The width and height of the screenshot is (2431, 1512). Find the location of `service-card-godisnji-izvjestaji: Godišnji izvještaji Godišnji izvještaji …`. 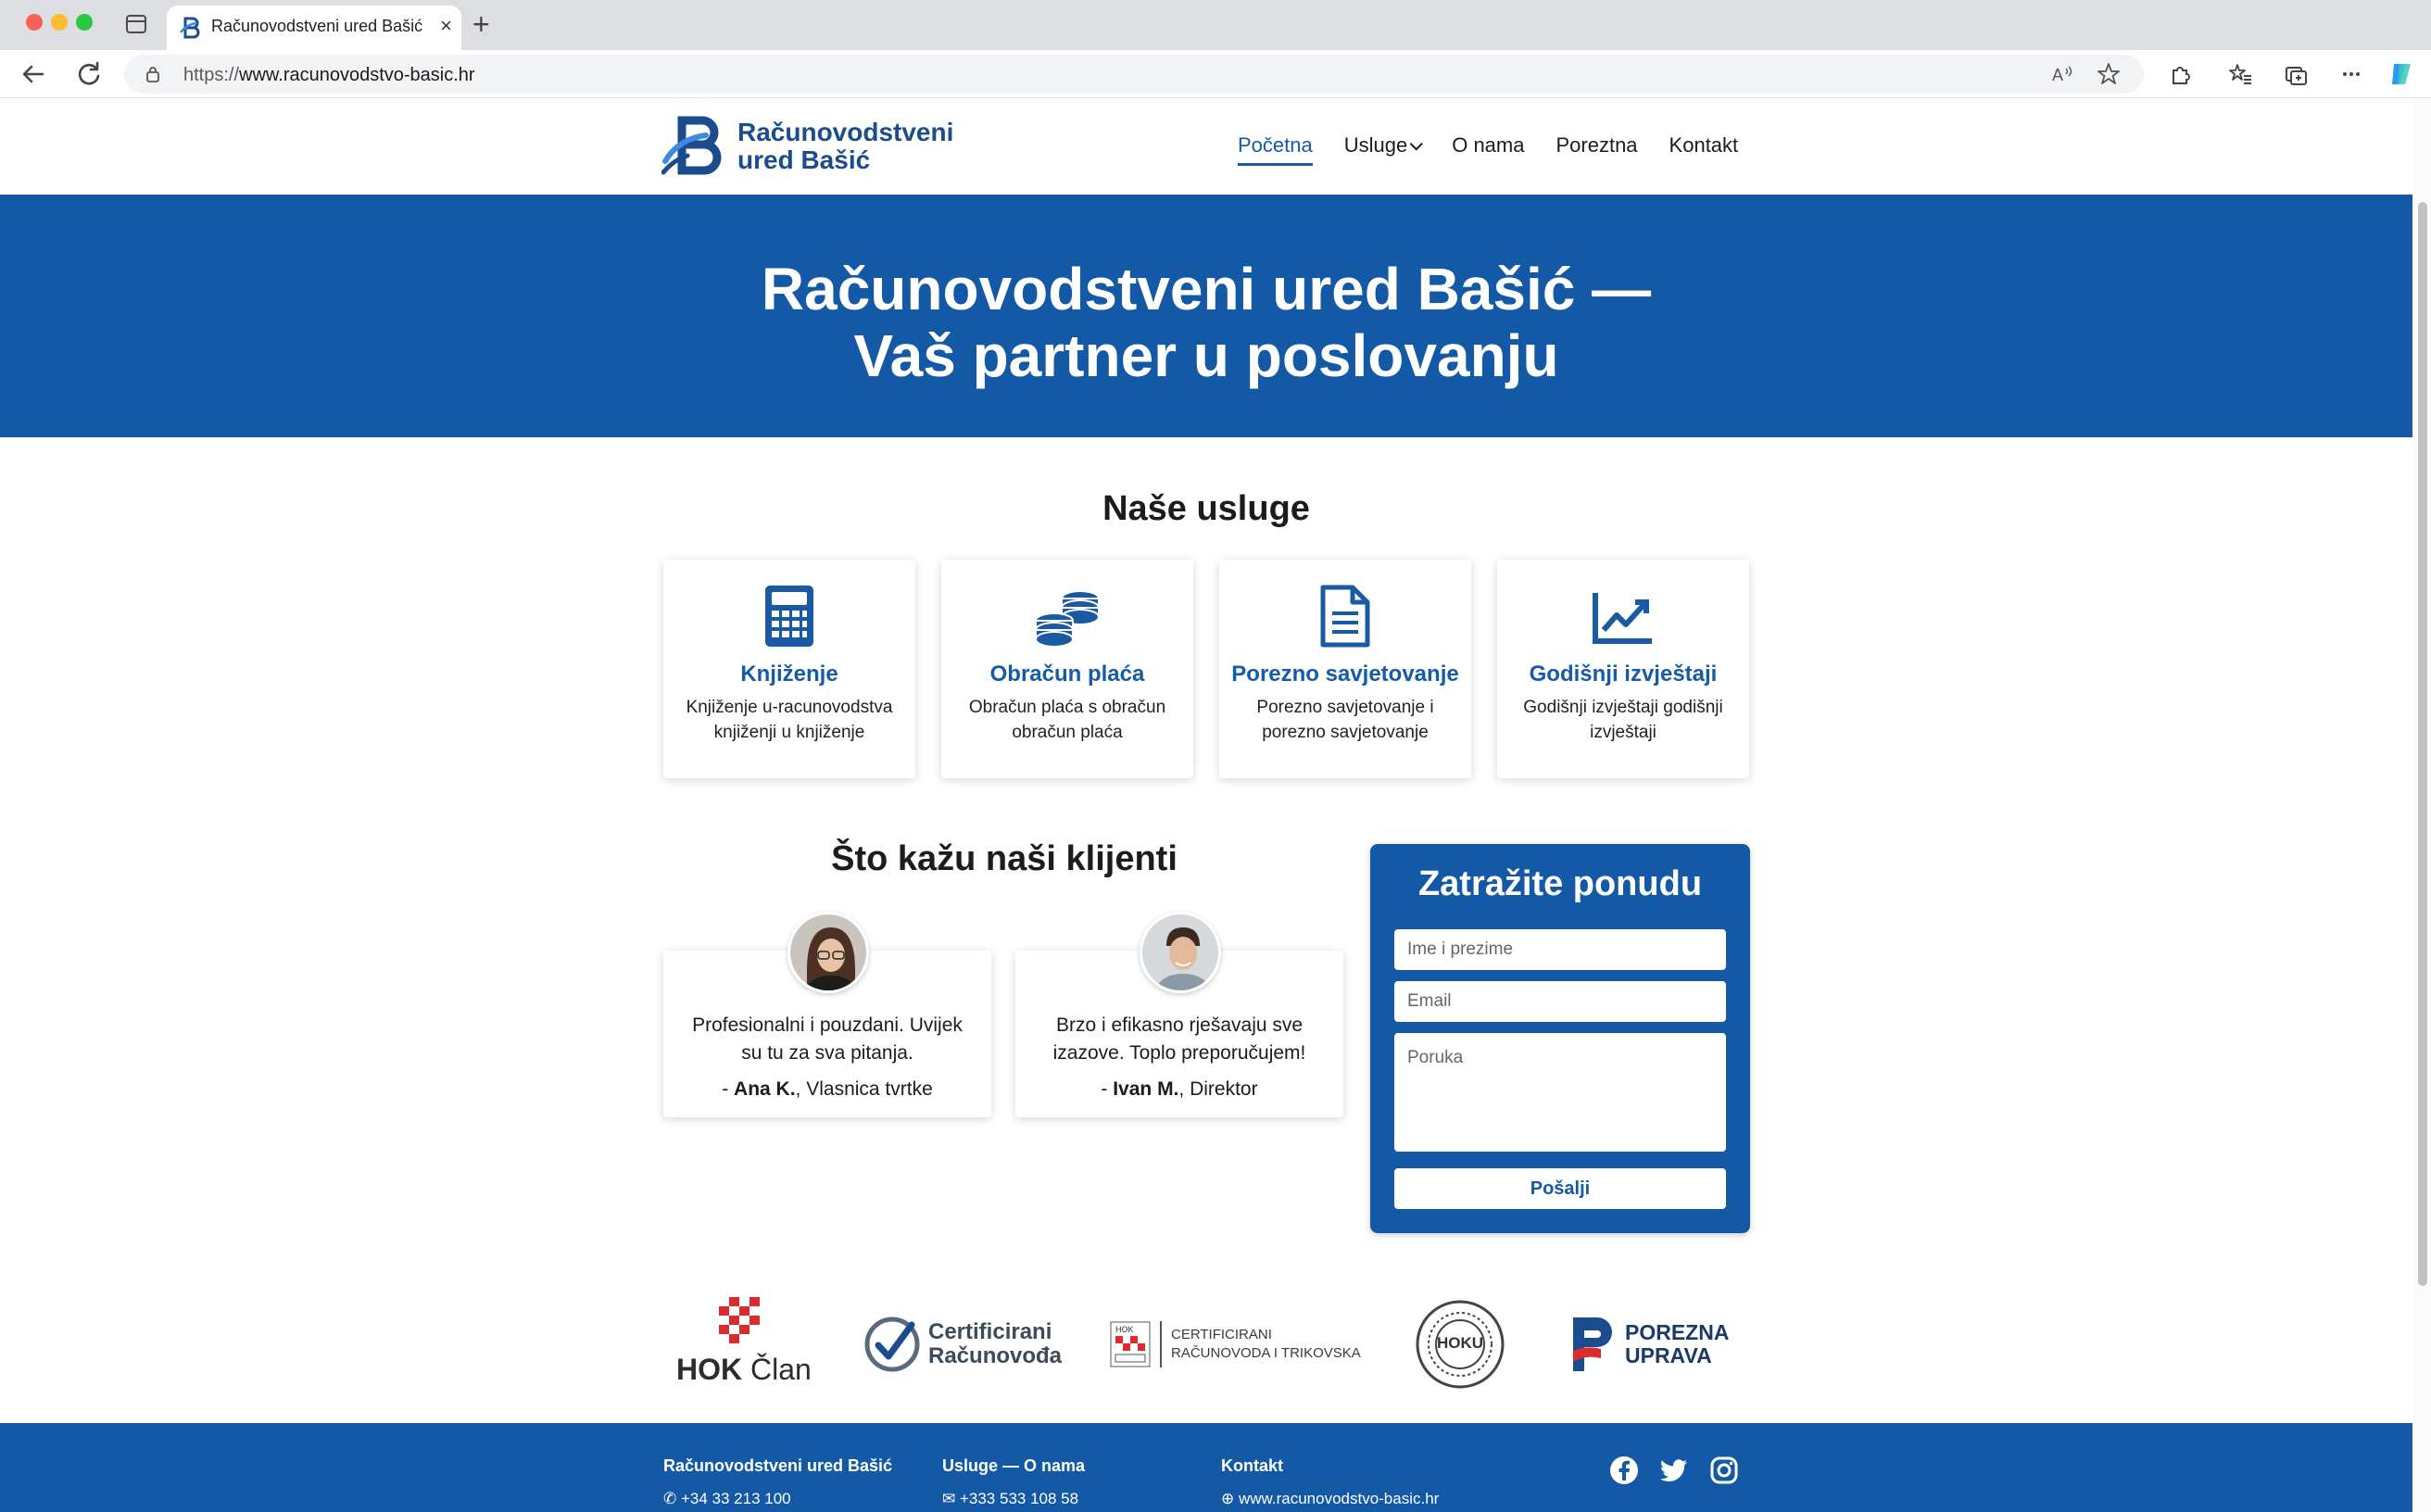

service-card-godisnji-izvjestaji: Godišnji izvještaji Godišnji izvještaji … is located at coordinates (1623, 669).